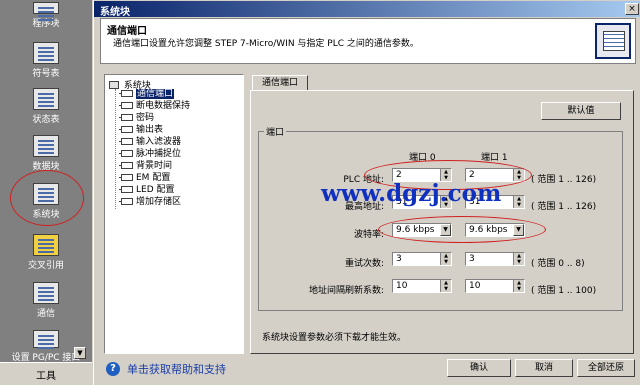  I want to click on tools-label: 工具, so click(46, 376).